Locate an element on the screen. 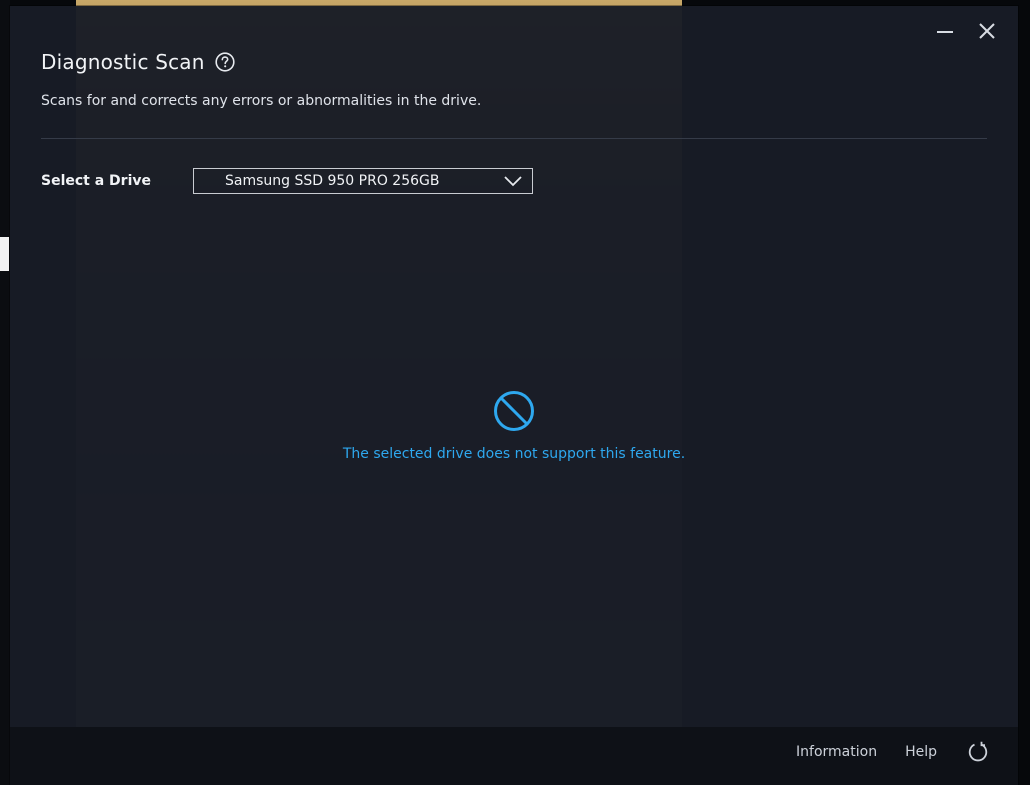 The height and width of the screenshot is (785, 1030). dialog-footer: Information Help is located at coordinates (514, 756).